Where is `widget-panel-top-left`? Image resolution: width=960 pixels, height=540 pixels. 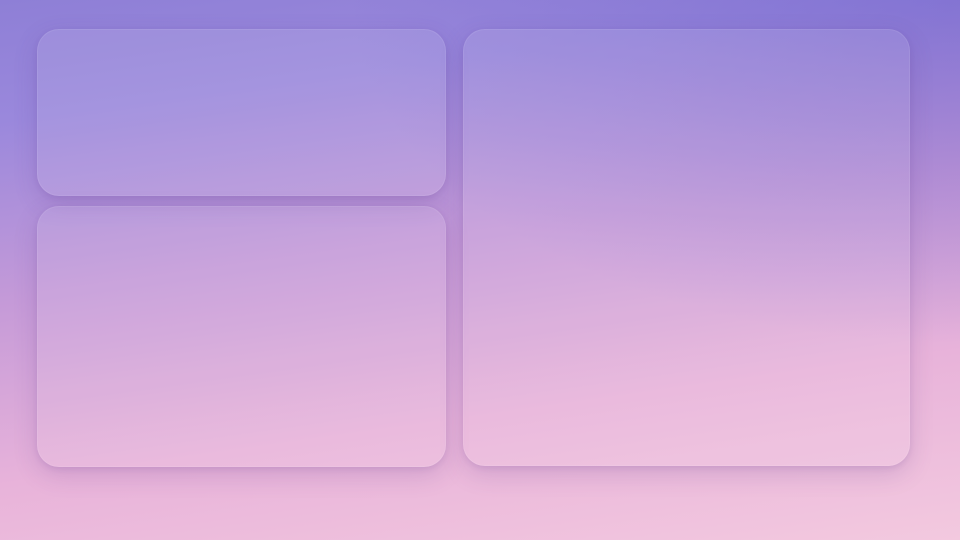
widget-panel-top-left is located at coordinates (241, 112).